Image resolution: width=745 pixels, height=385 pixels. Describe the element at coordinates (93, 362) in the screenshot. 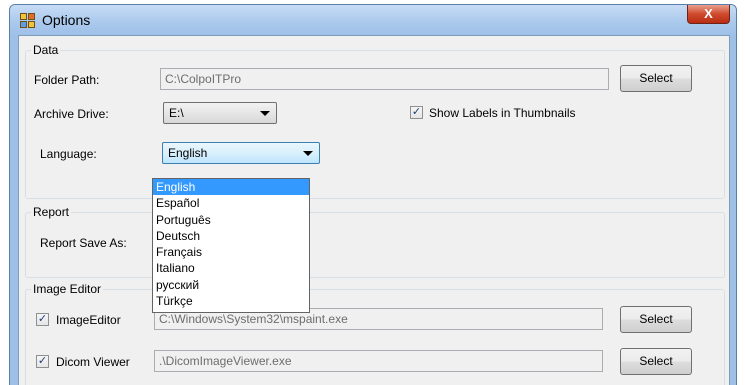

I see `dicom-viewer-label: Dicom Viewer` at that location.